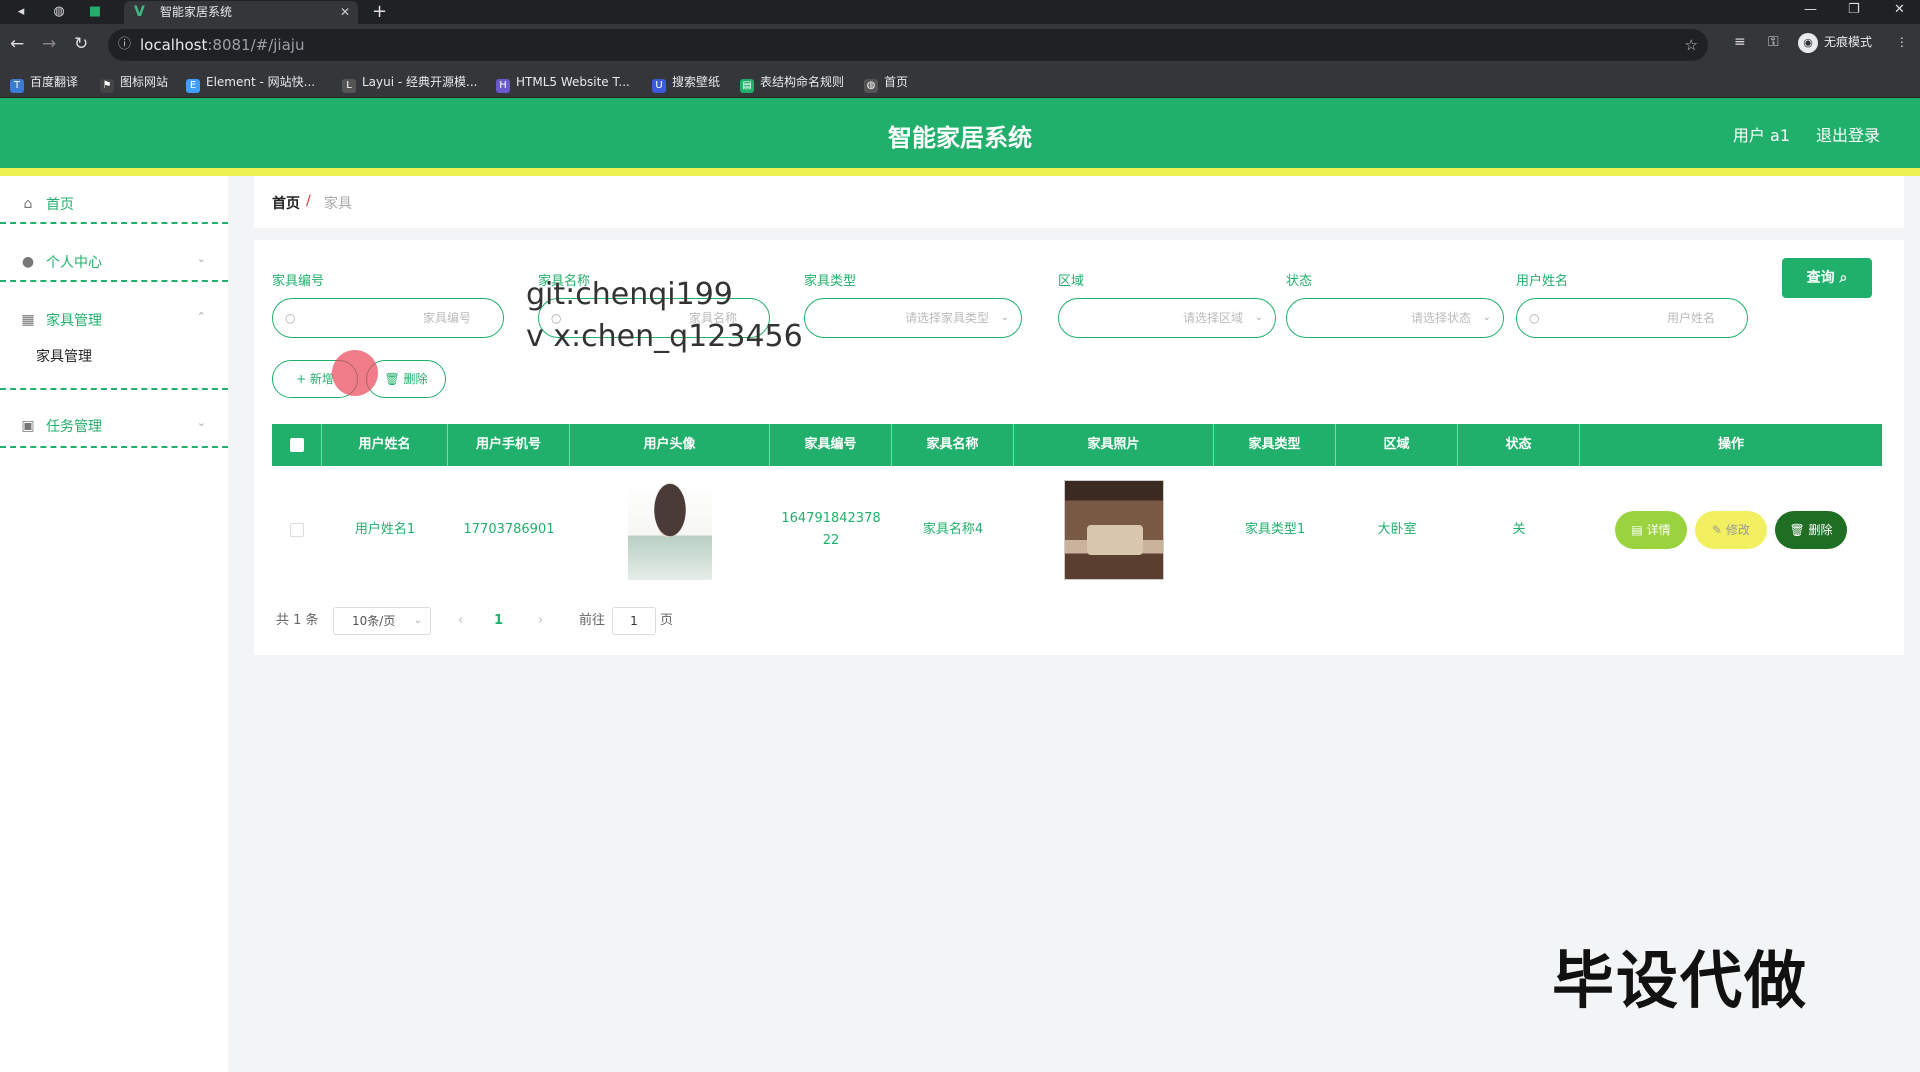 This screenshot has width=1920, height=1072. I want to click on incognito-indicator: ◉ 无痕模式 ⋮, so click(1853, 42).